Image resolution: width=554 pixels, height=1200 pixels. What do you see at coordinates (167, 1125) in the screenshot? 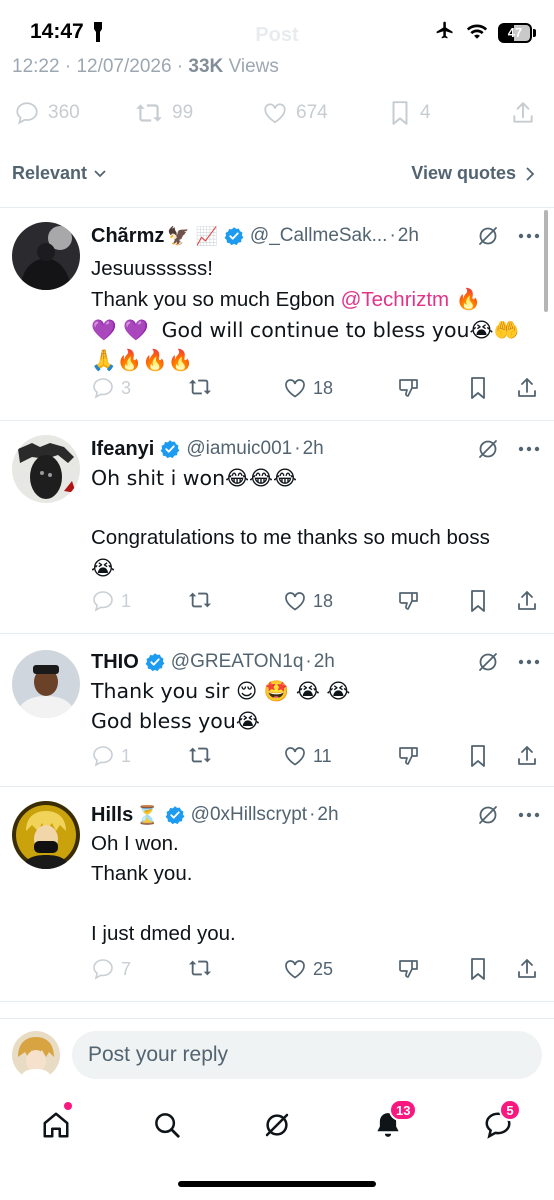
I see `tab-search` at bounding box center [167, 1125].